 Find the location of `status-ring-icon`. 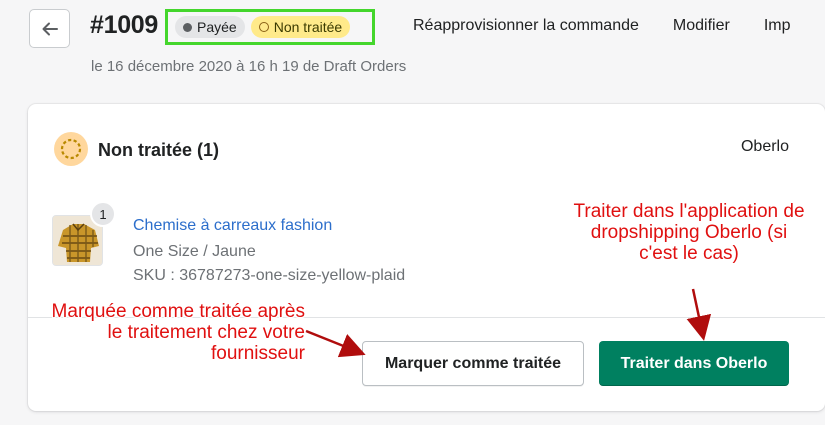

status-ring-icon is located at coordinates (263, 27).